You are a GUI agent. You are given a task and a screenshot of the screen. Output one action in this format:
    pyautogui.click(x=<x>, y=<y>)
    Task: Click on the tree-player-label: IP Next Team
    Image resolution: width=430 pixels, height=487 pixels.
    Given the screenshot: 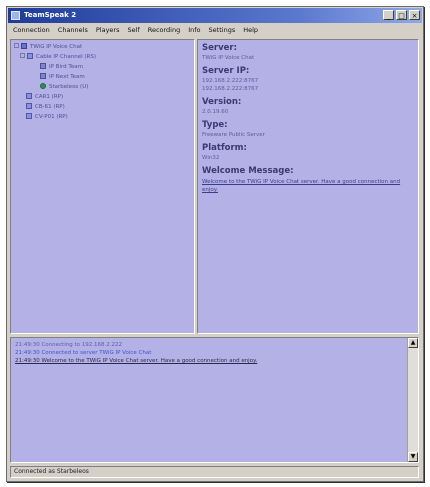 What is the action you would take?
    pyautogui.click(x=67, y=77)
    